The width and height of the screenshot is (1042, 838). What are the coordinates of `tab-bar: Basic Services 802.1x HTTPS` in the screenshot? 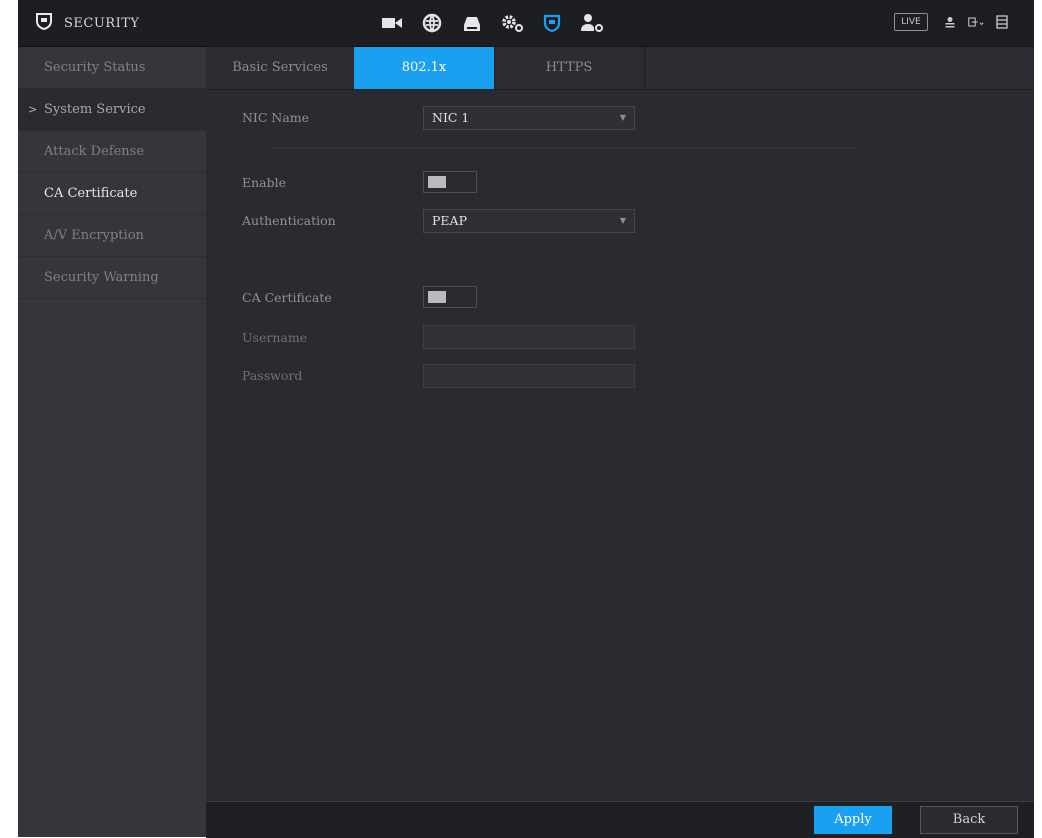 It's located at (620, 68).